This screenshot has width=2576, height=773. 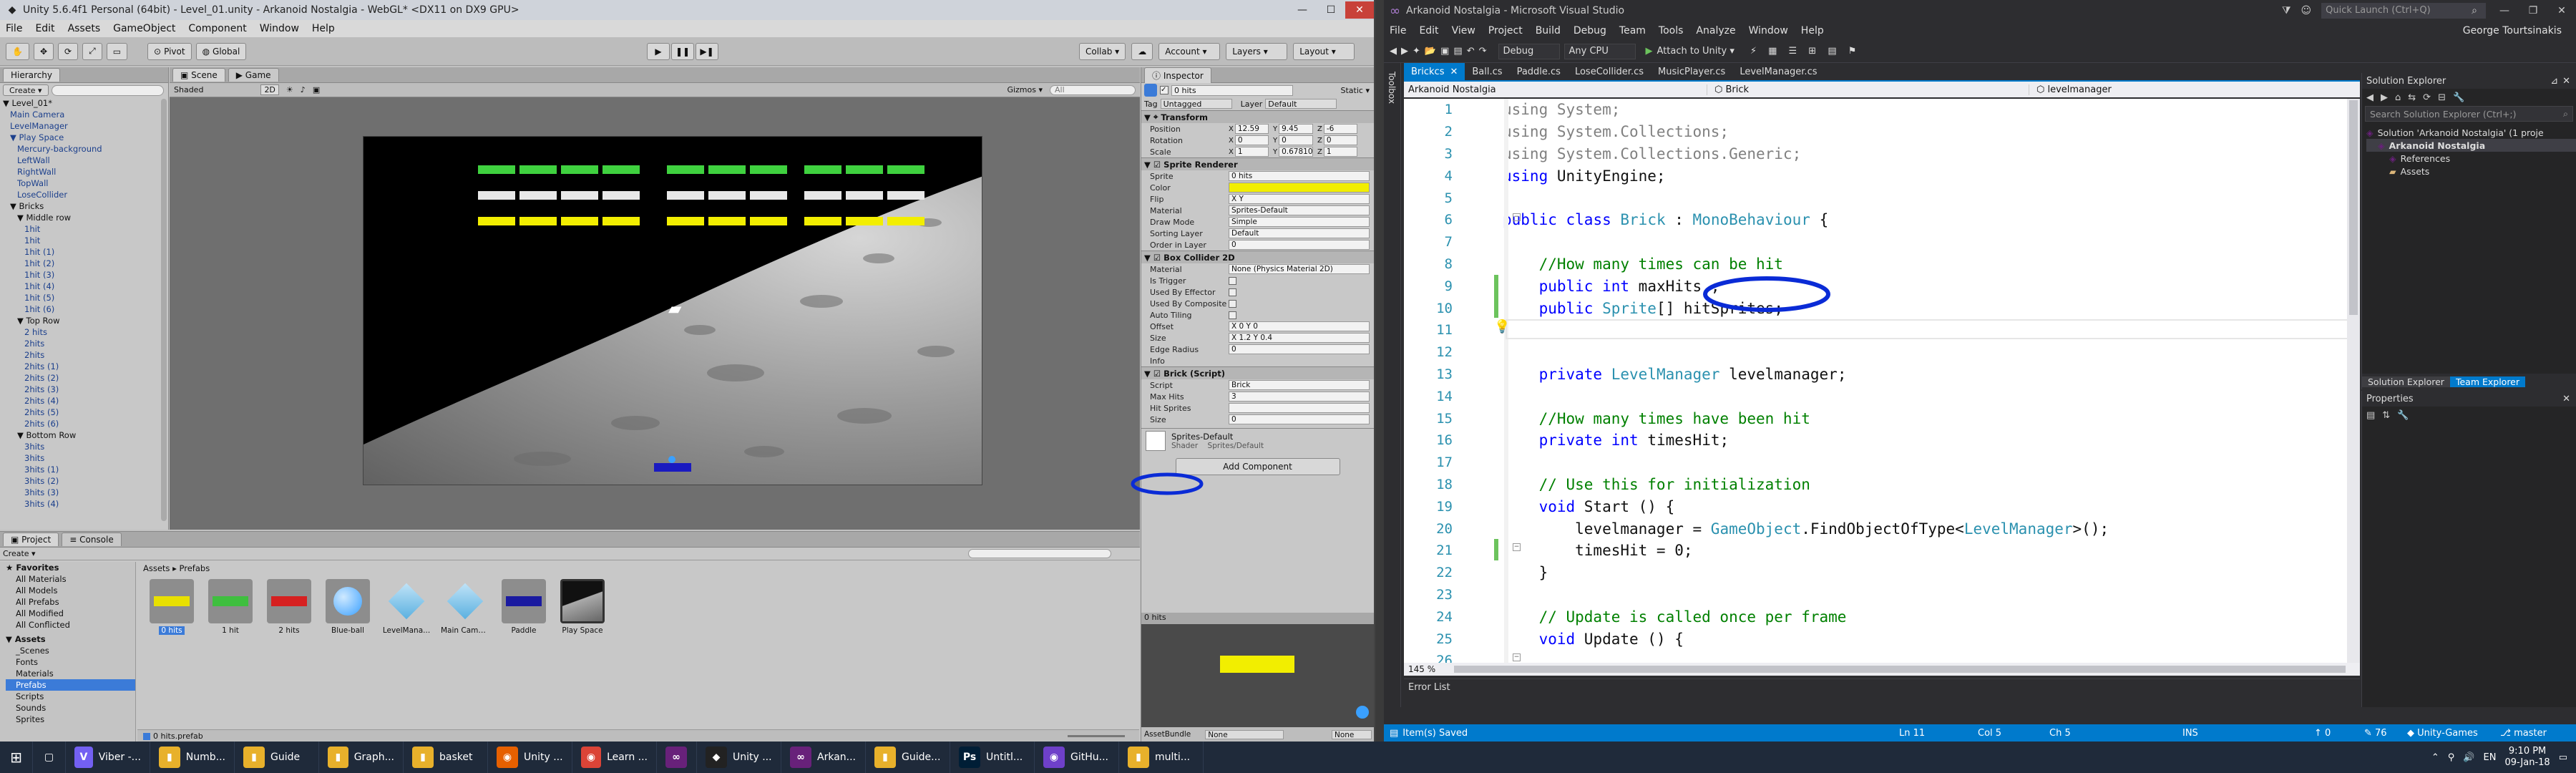 What do you see at coordinates (2306, 10) in the screenshot?
I see `feedback-icon: ☺` at bounding box center [2306, 10].